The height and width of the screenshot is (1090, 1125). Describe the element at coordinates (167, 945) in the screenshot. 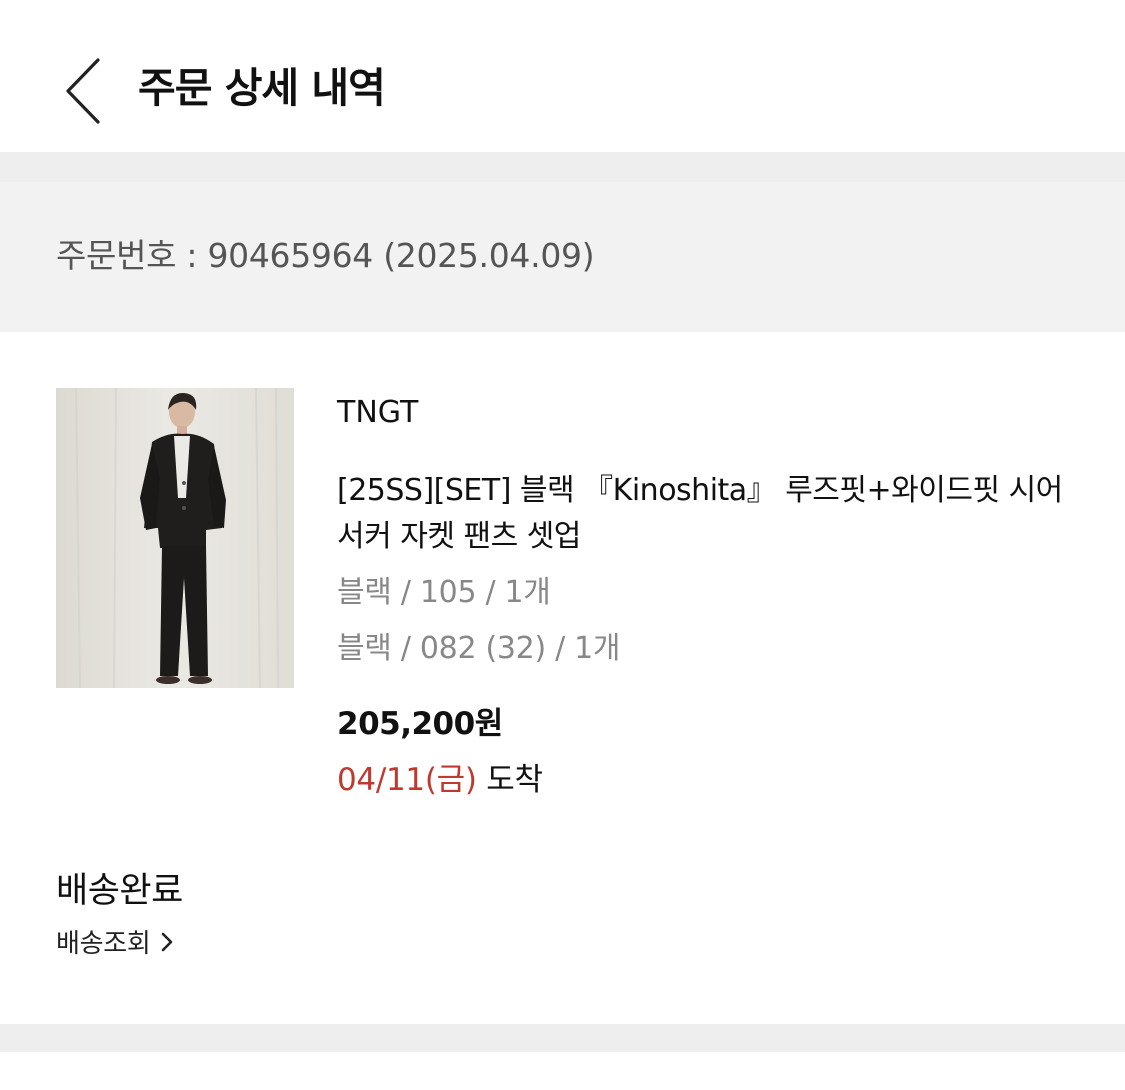

I see `chevron-right-icon` at that location.